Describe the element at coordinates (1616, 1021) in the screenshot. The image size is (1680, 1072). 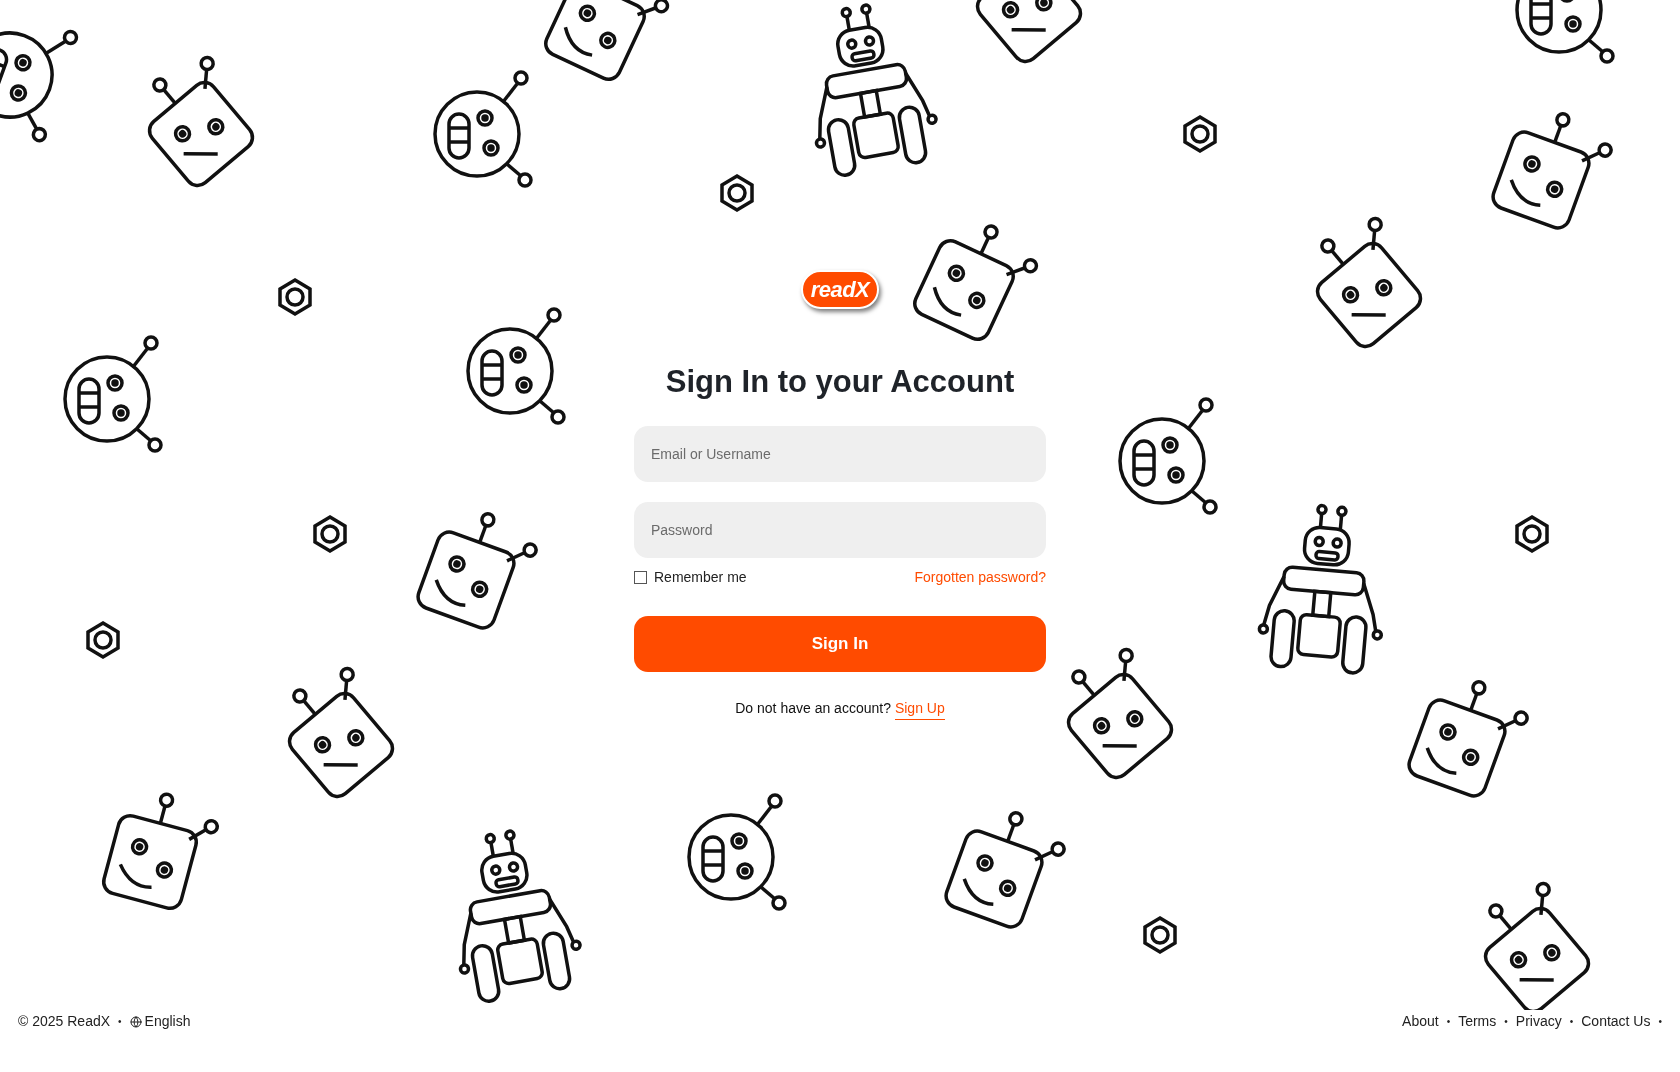
I see `footer-link: Contact Us` at that location.